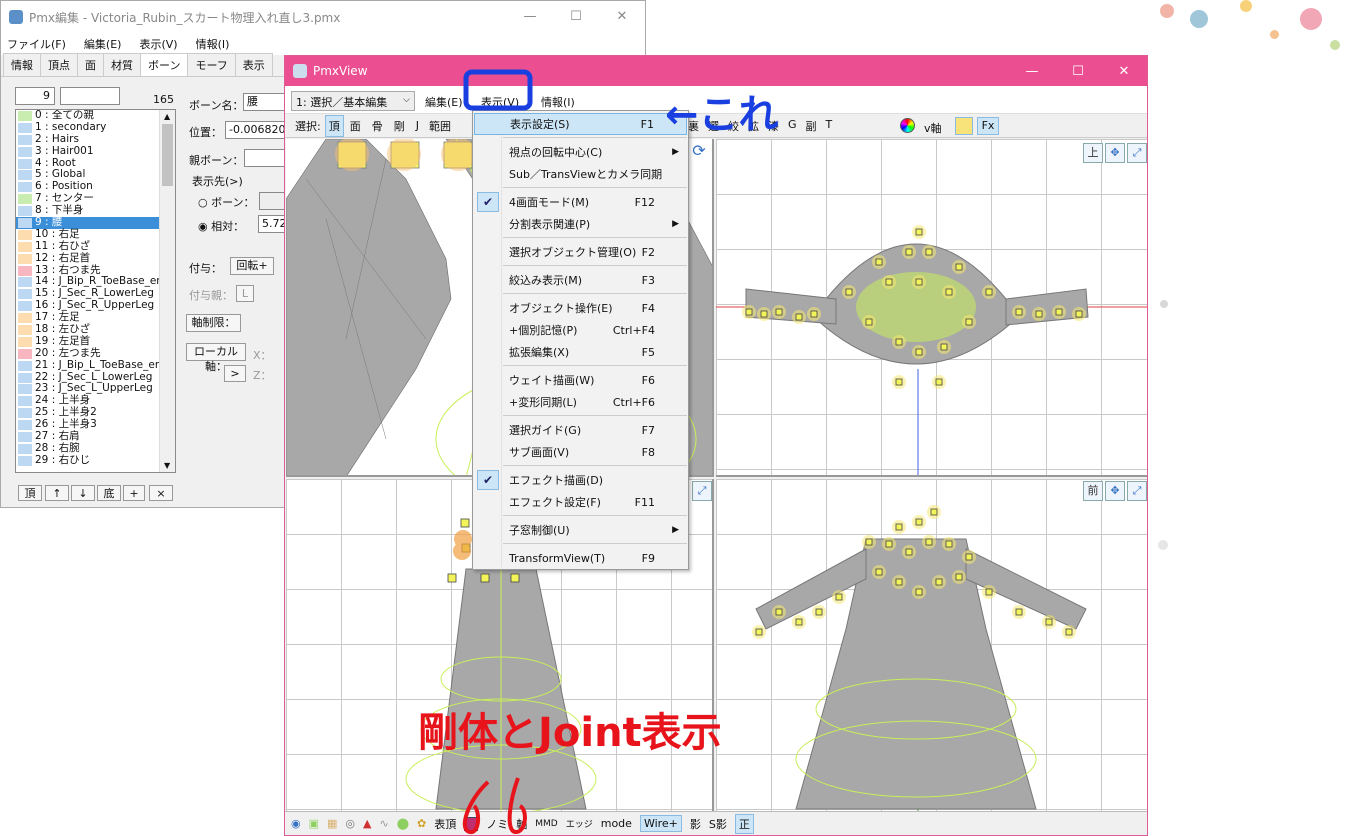 This screenshot has height=836, width=1350. I want to click on annotation-rigid-joint: 剛体とJoint表示, so click(570, 733).